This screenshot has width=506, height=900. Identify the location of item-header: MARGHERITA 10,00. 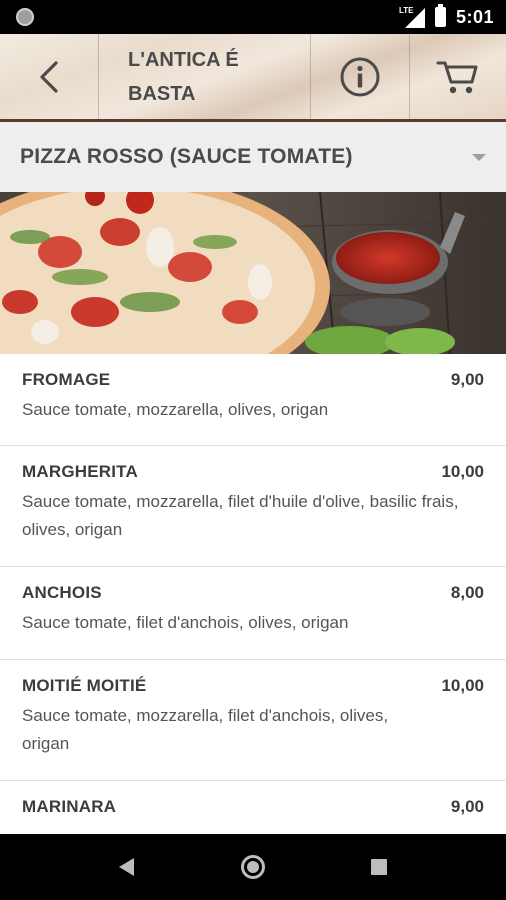
(253, 472).